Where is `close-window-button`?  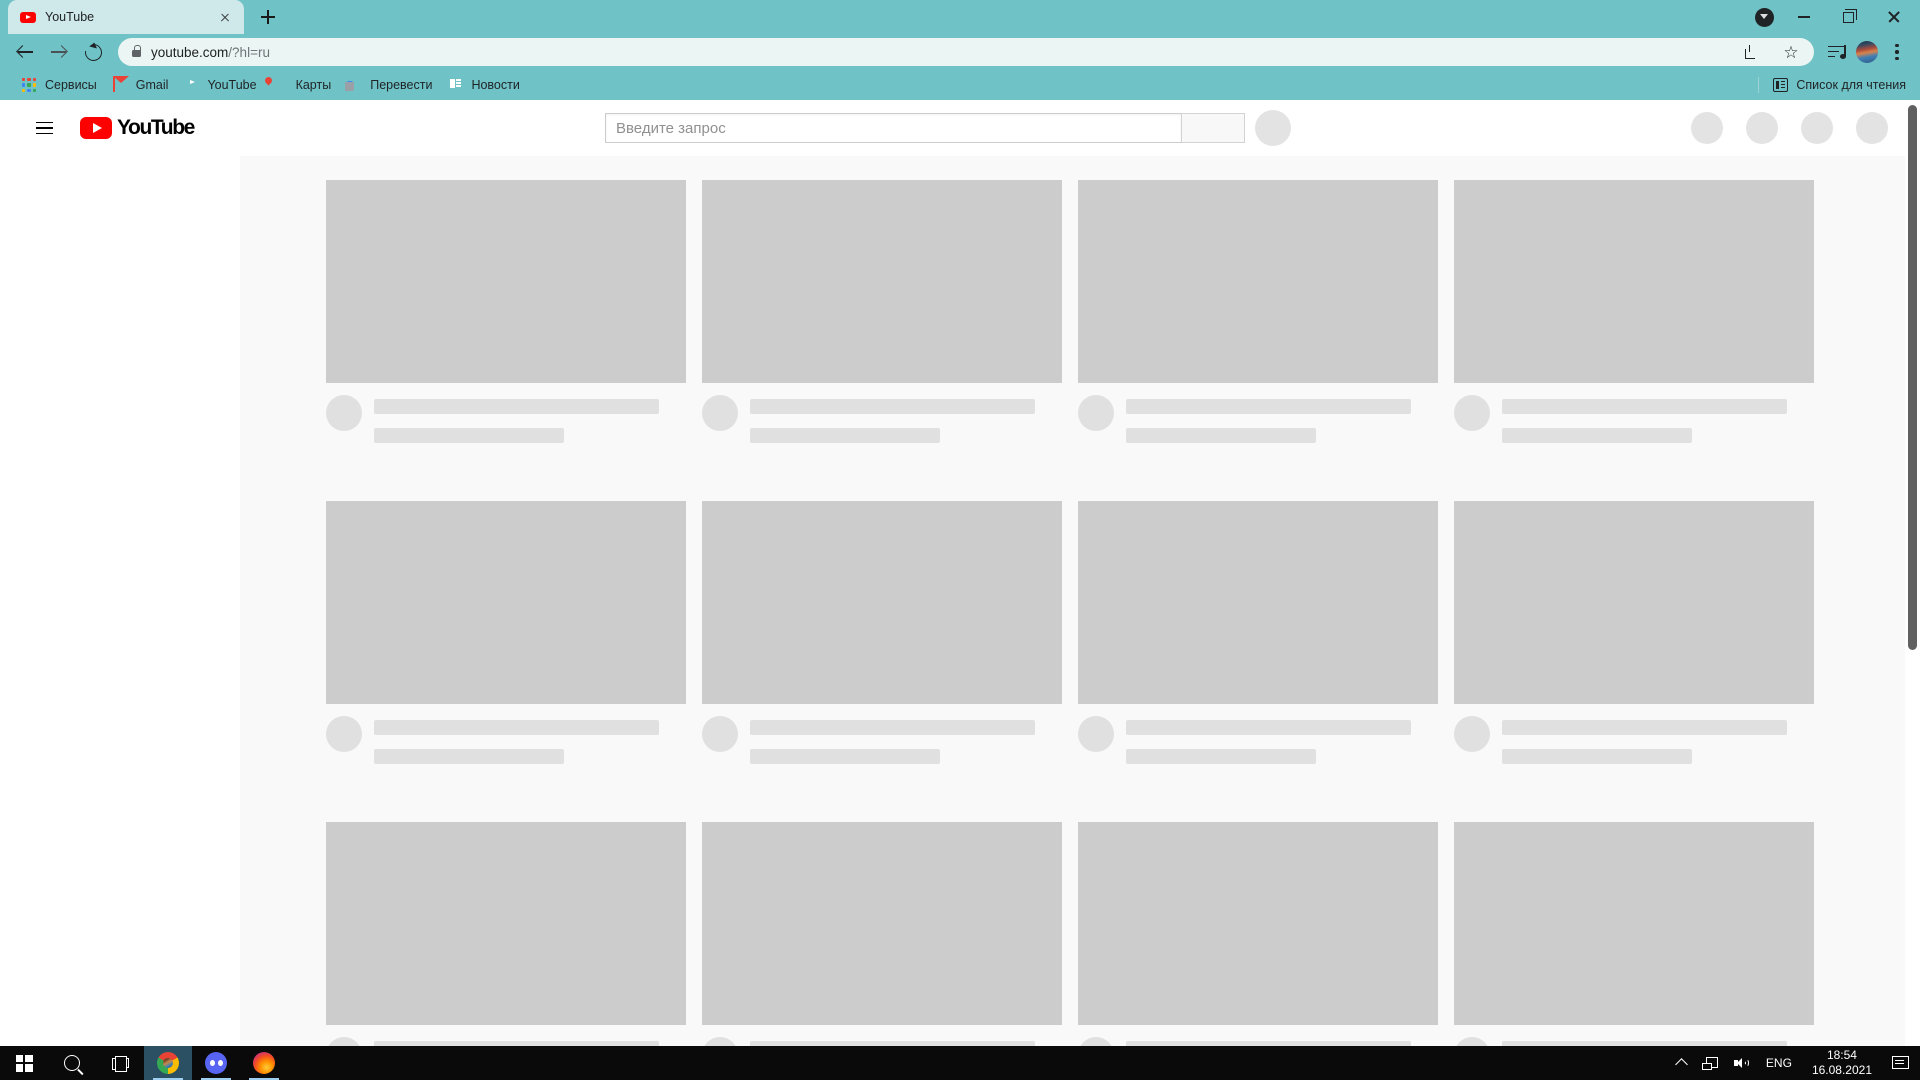 close-window-button is located at coordinates (1893, 17).